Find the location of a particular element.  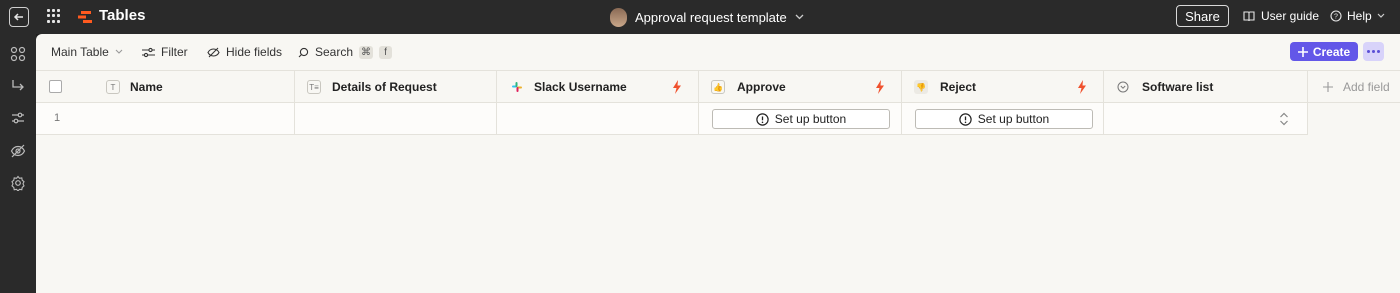

help-label: Help is located at coordinates (1359, 16).